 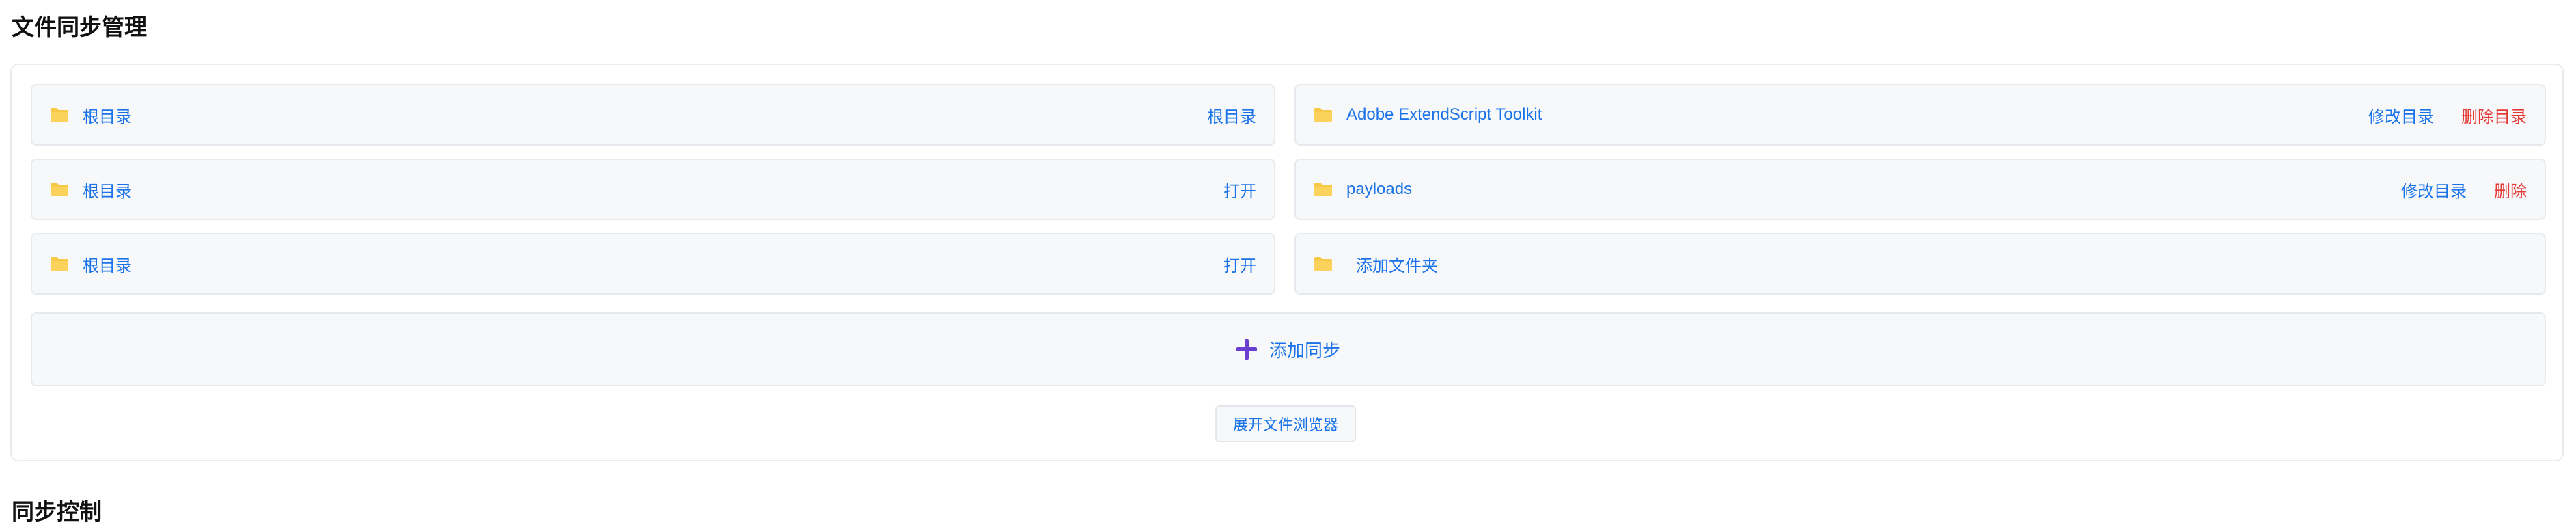 What do you see at coordinates (1920, 115) in the screenshot?
I see `remote-folder-cell: Adobe ExtendScript Toolkit 修改目录 删除目录` at bounding box center [1920, 115].